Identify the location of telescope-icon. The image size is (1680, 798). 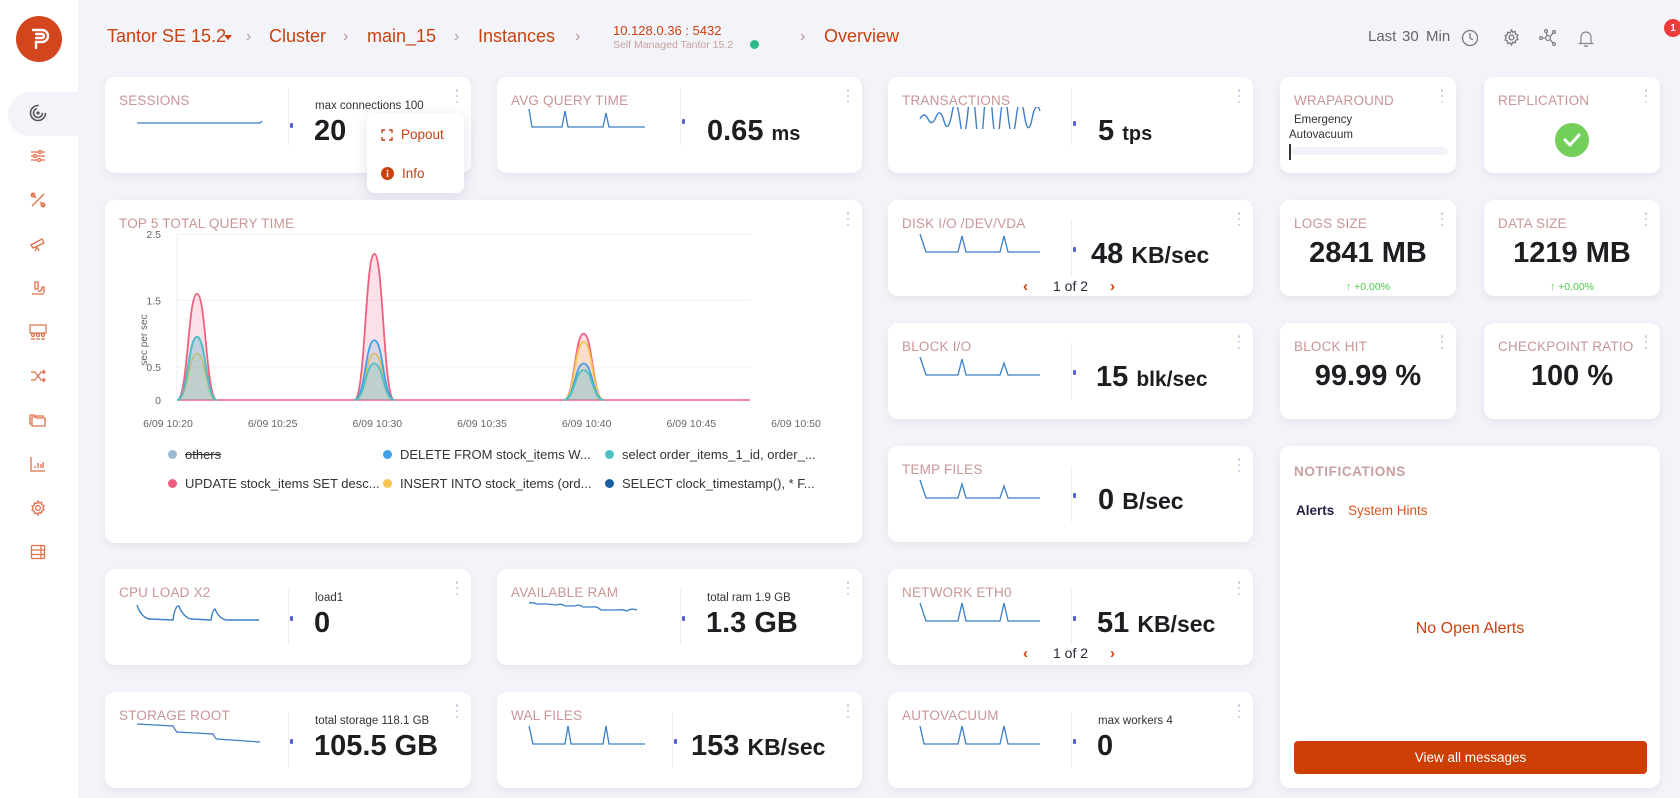
(37, 245).